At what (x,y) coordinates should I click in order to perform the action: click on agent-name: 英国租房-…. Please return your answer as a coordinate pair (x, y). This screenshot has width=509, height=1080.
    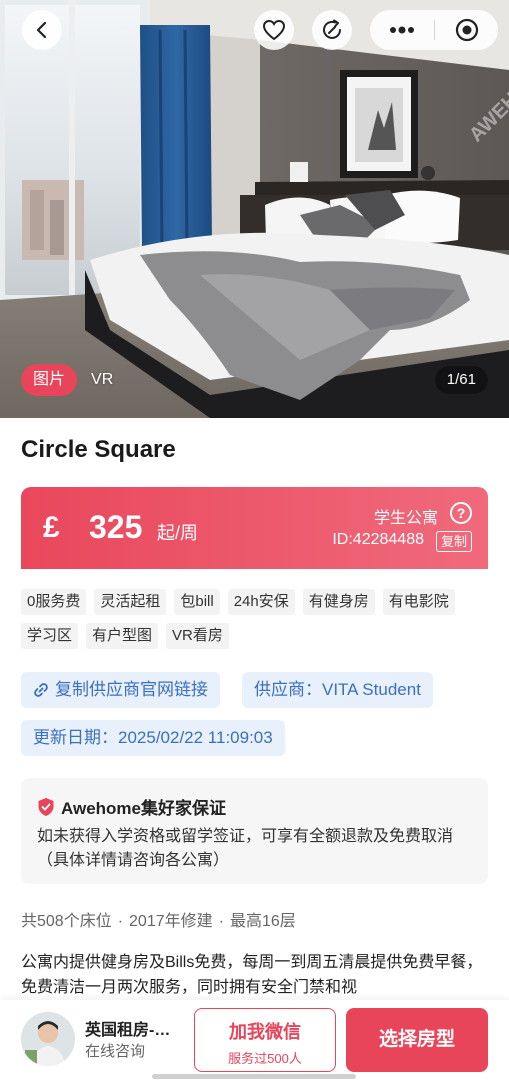
    Looking at the image, I should click on (127, 1028).